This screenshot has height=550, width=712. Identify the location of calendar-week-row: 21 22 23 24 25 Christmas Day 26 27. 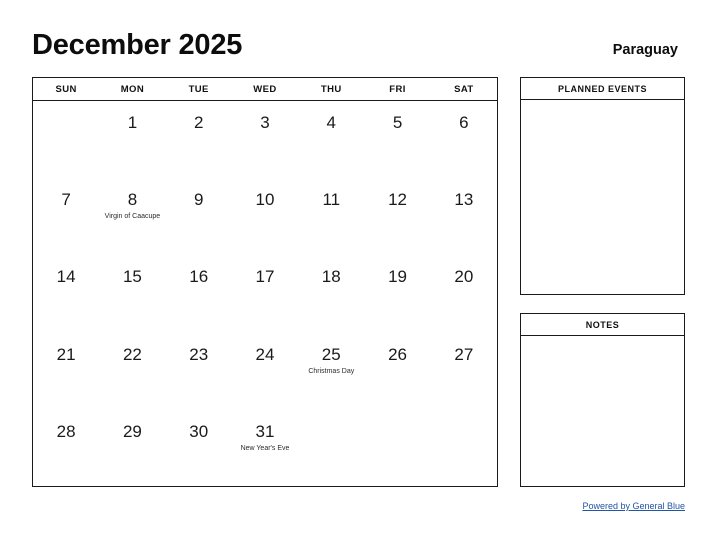
(265, 371).